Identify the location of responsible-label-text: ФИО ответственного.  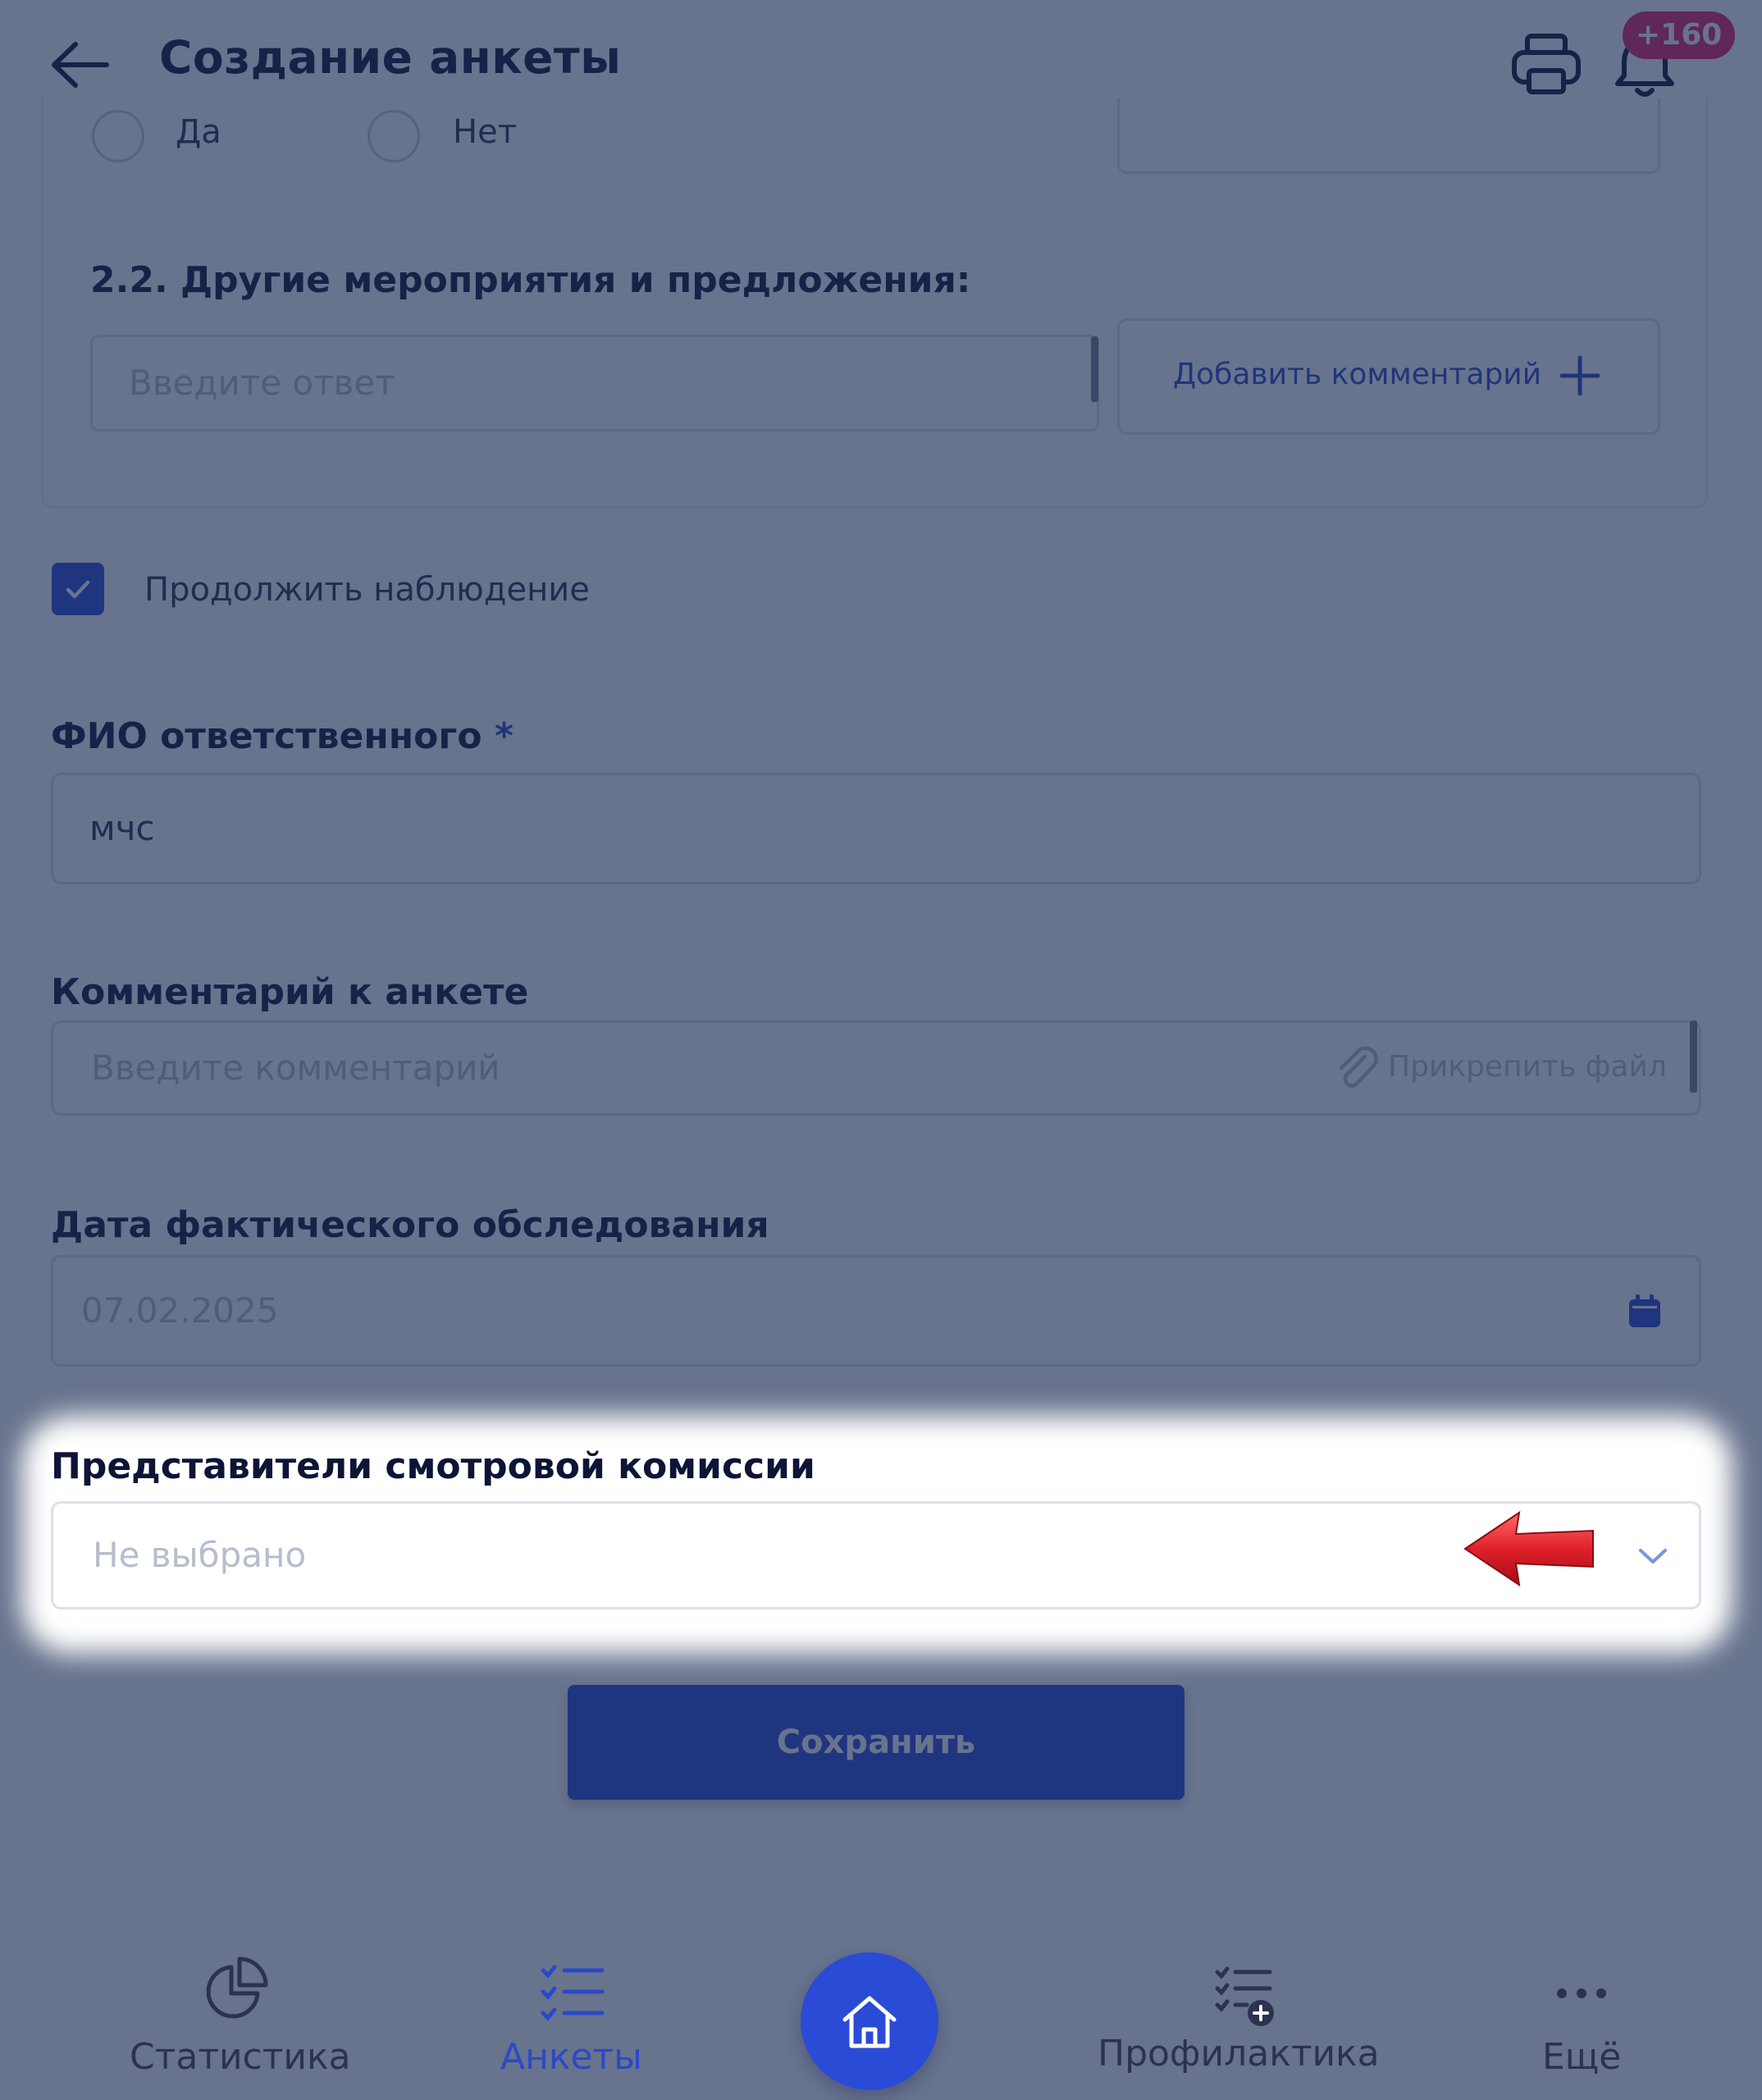
(266, 736).